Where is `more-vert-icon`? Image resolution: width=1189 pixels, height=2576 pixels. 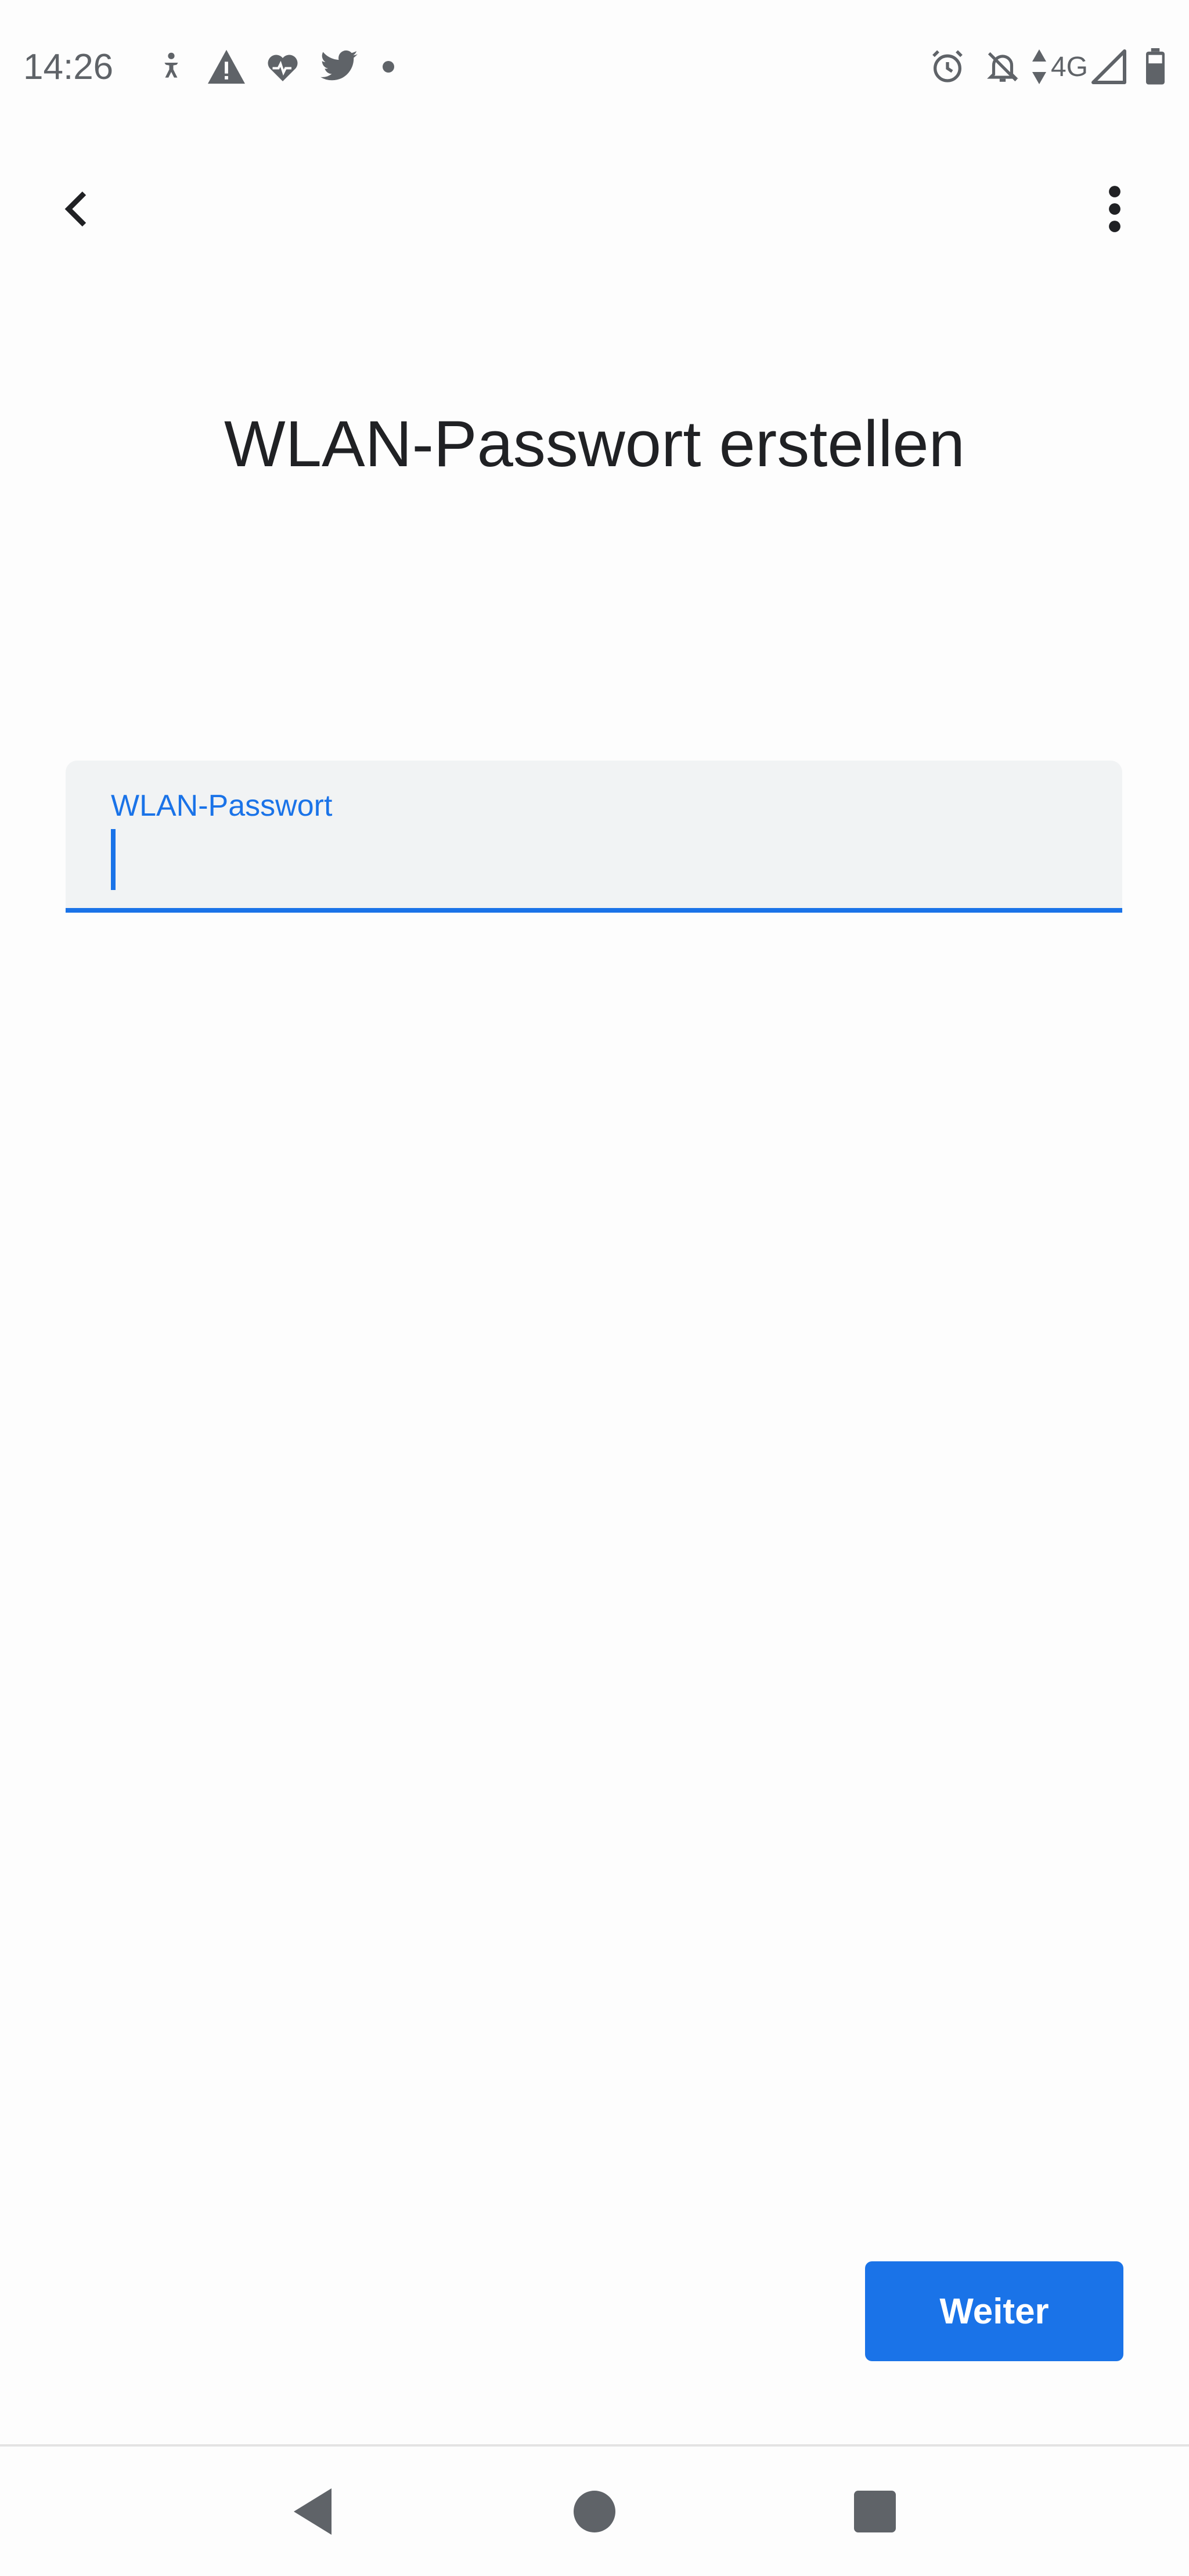 more-vert-icon is located at coordinates (1114, 209).